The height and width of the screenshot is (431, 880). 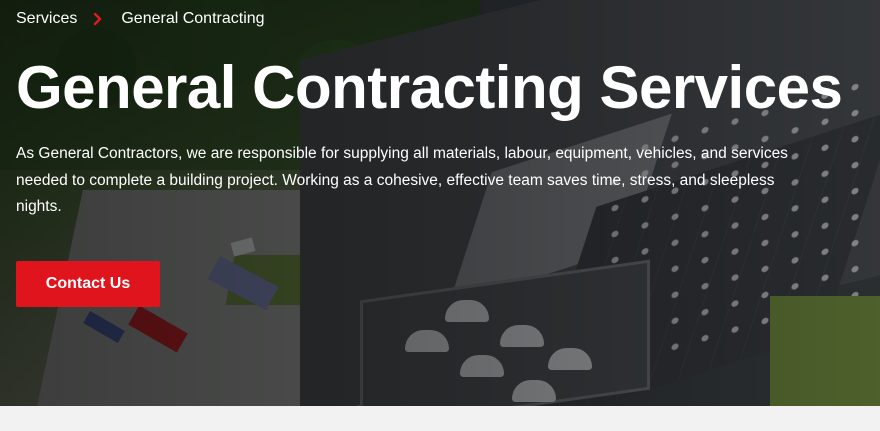 I want to click on breadcrumb: Services General Contracting, so click(x=140, y=19).